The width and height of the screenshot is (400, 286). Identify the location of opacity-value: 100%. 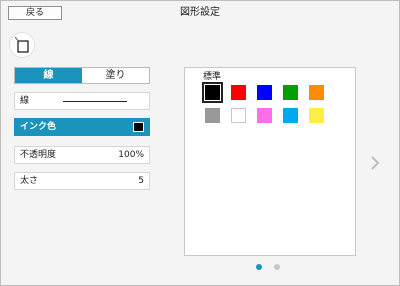
(131, 155).